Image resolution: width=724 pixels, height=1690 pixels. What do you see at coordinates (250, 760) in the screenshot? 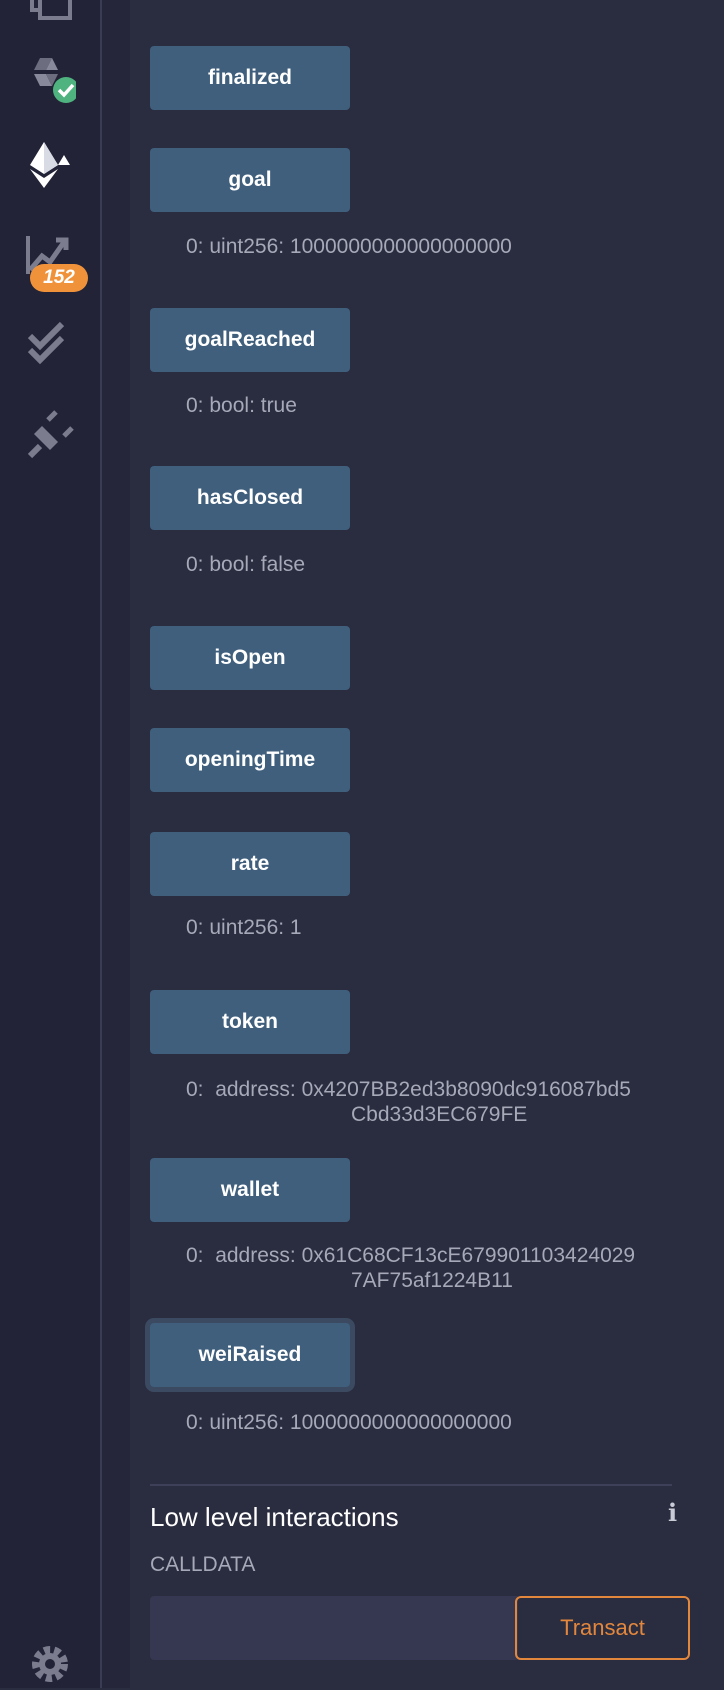
I see `openingtime-button: openingTime` at bounding box center [250, 760].